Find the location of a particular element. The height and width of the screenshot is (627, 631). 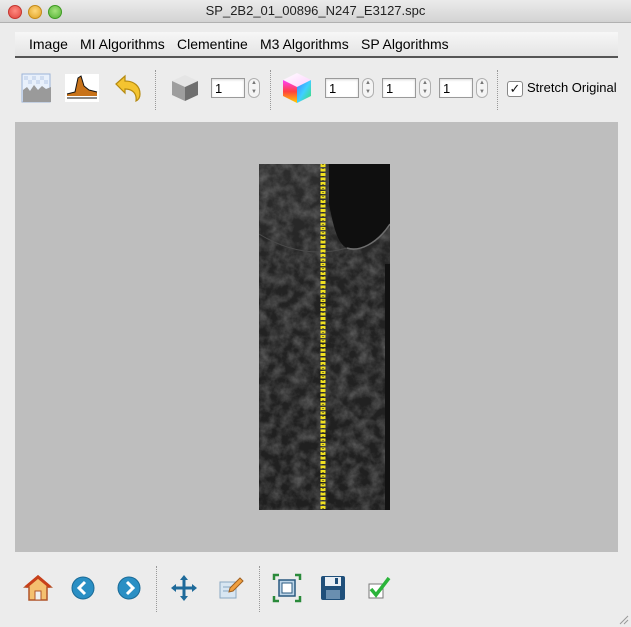

gray-band-input: 1 is located at coordinates (228, 88).